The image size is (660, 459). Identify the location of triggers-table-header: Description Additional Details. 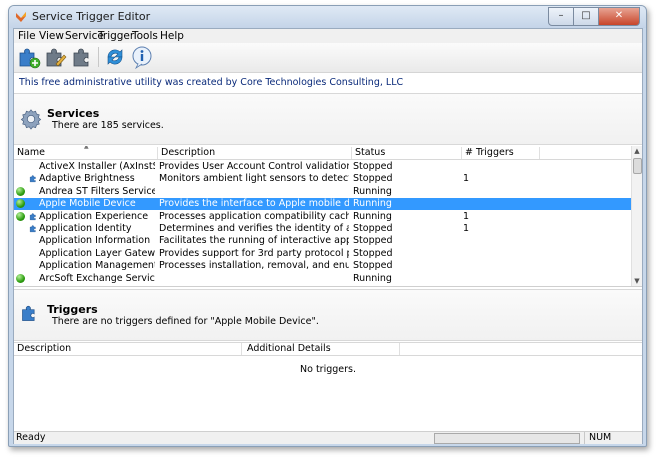
(328, 349).